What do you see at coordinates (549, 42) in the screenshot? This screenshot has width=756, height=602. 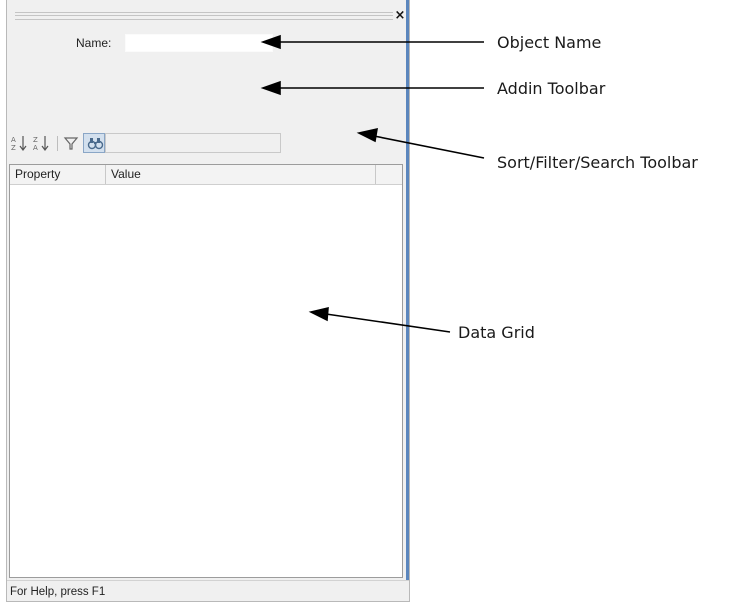 I see `callout-object-name: Object Name` at bounding box center [549, 42].